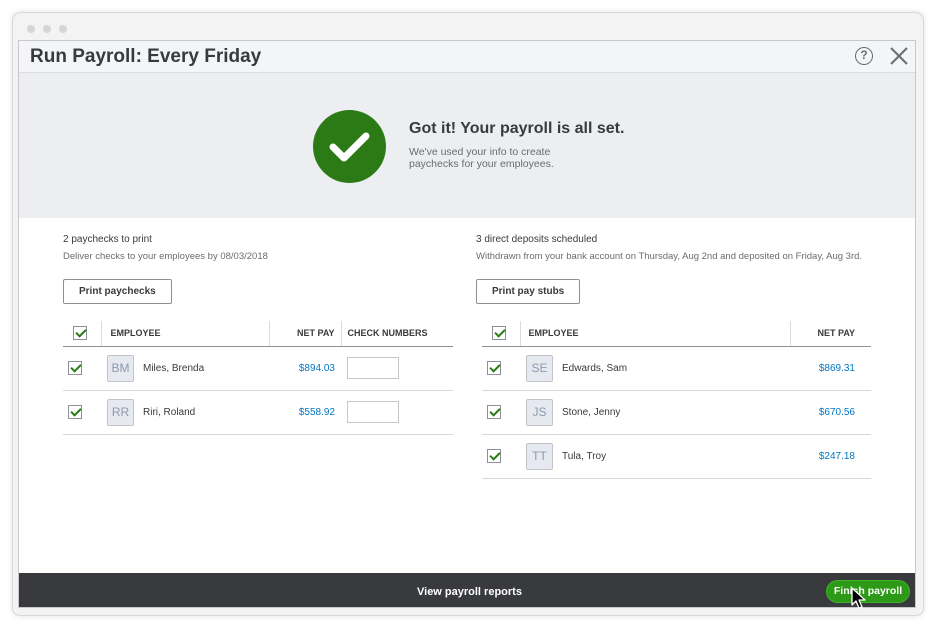  I want to click on dialog-footer: View payroll reports Finish payroll, so click(467, 590).